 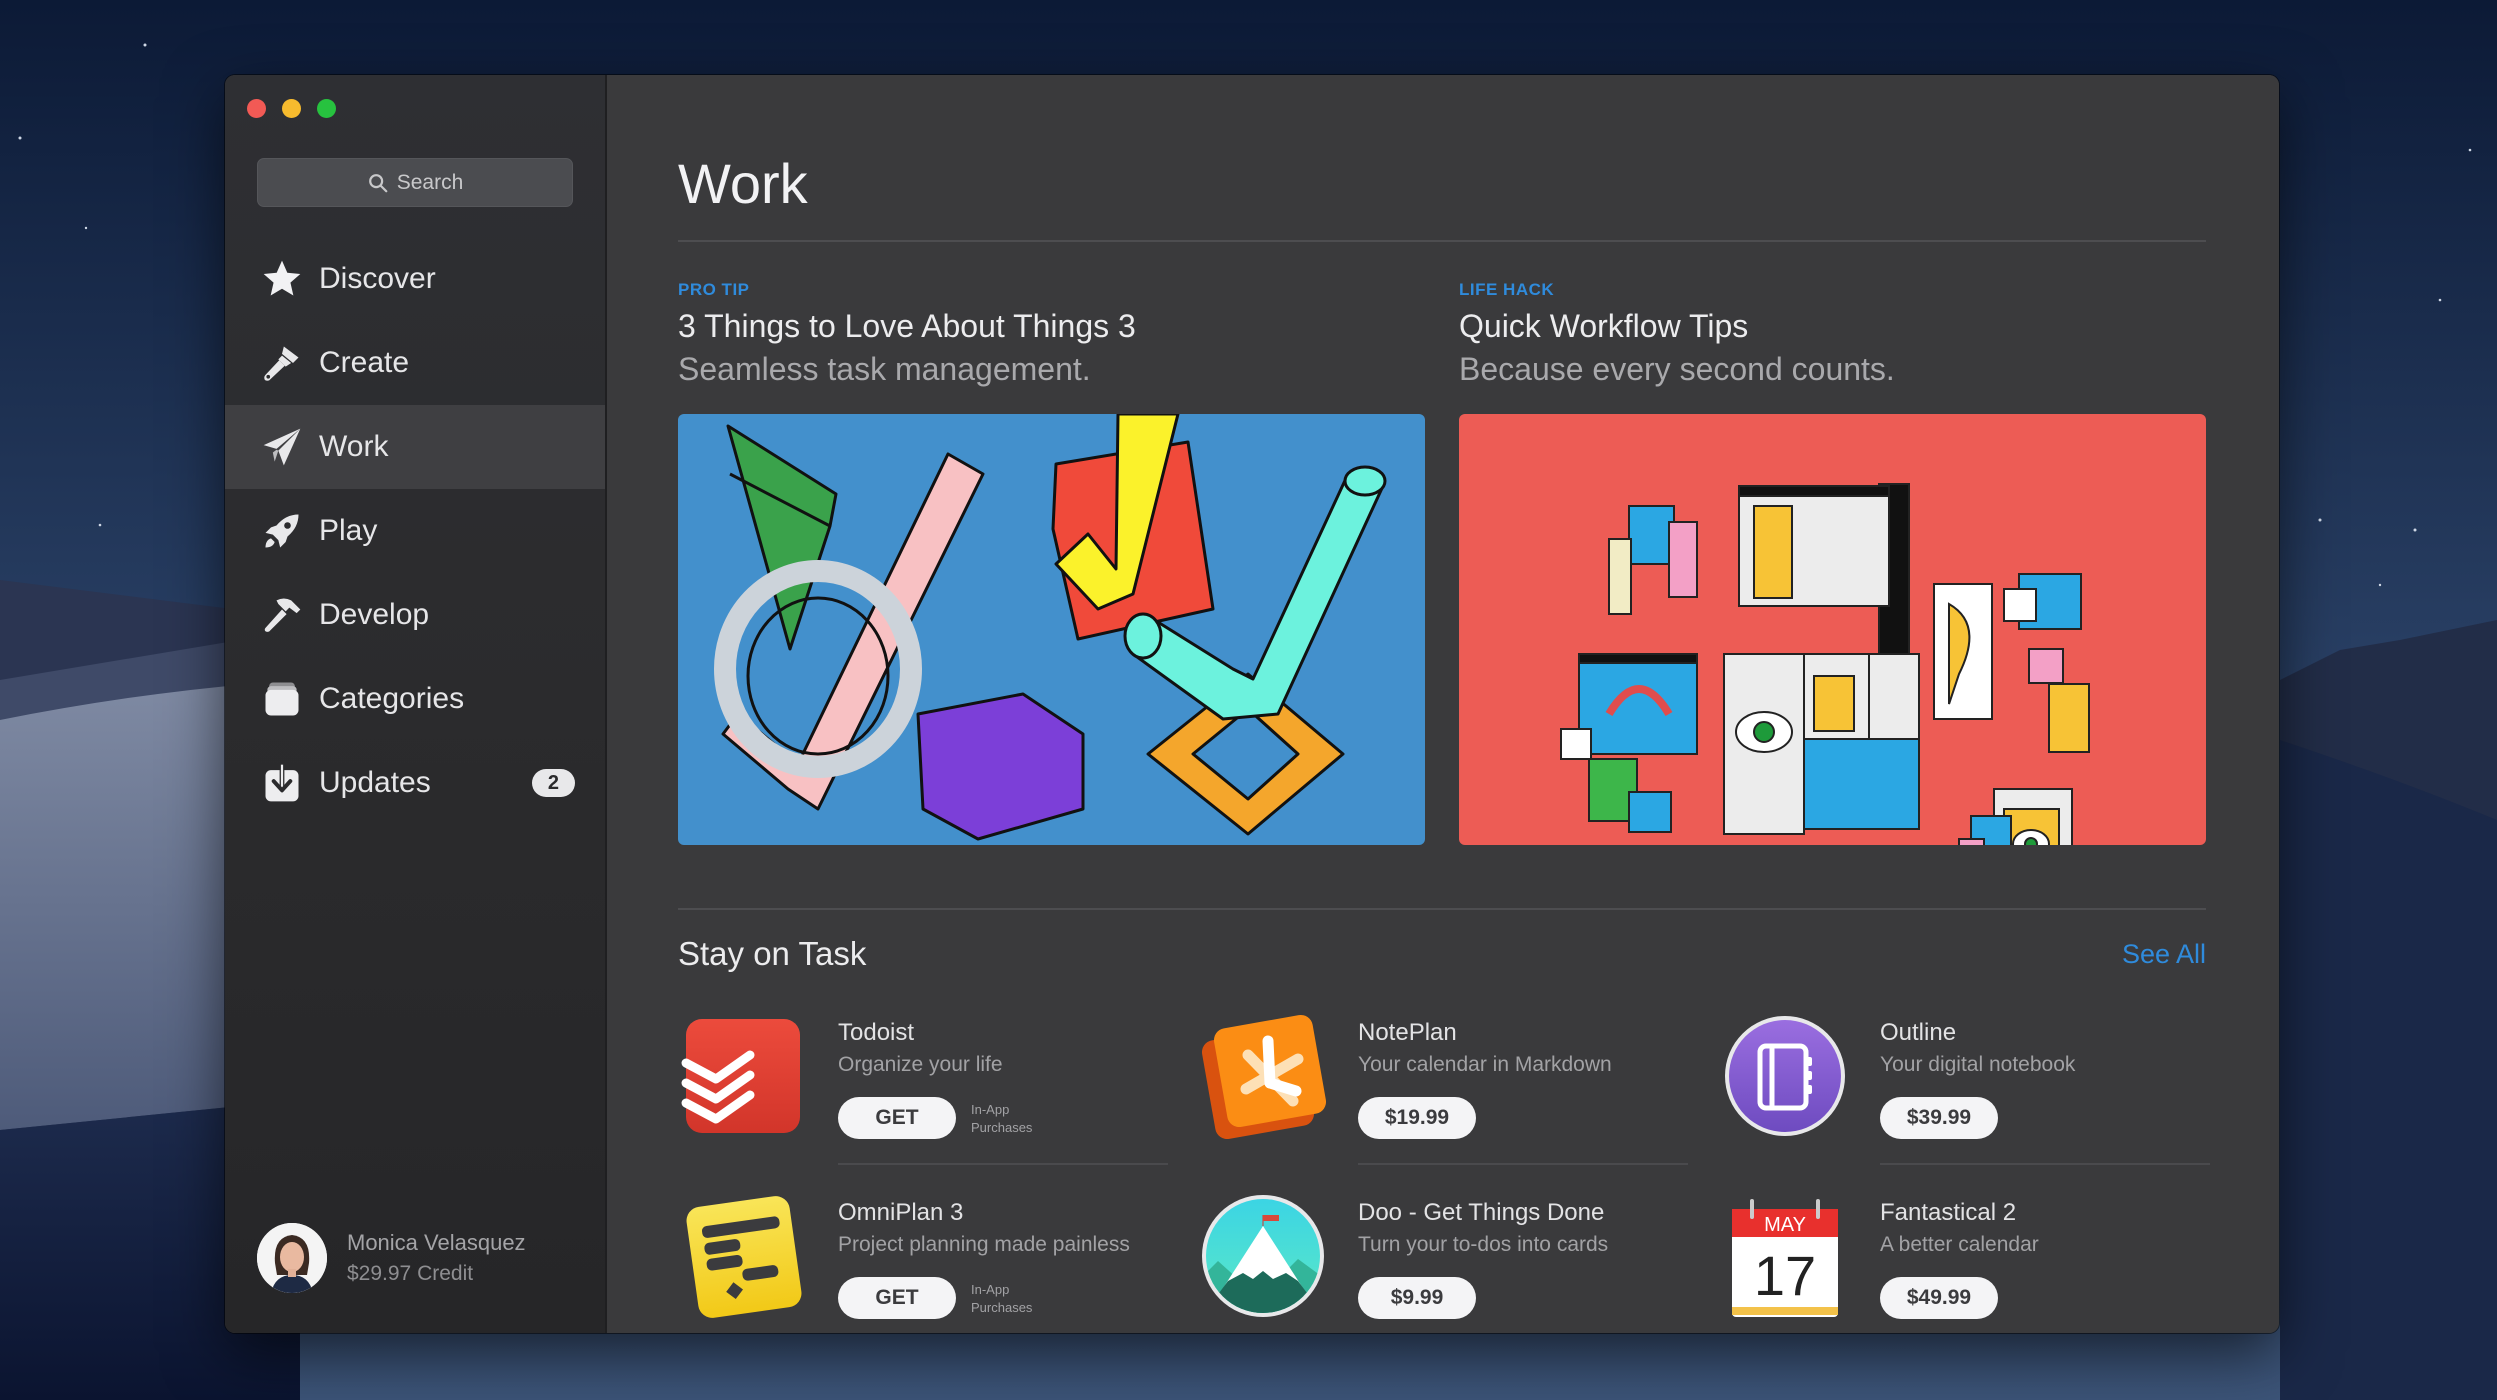 I want to click on sidebar-item-label: Work, so click(x=354, y=446).